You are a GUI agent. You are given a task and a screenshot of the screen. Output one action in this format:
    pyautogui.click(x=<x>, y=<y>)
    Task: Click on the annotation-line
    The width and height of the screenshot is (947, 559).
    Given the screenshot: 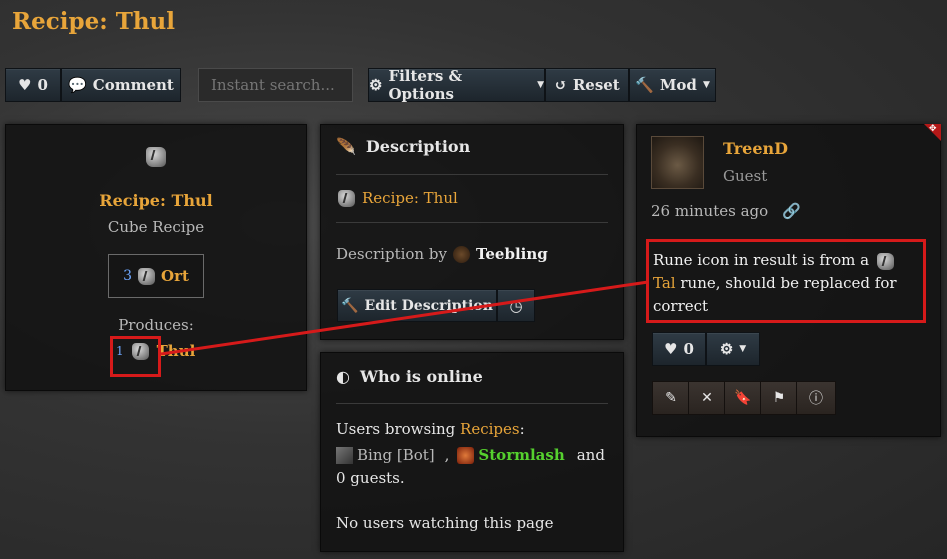 What is the action you would take?
    pyautogui.click(x=404, y=318)
    